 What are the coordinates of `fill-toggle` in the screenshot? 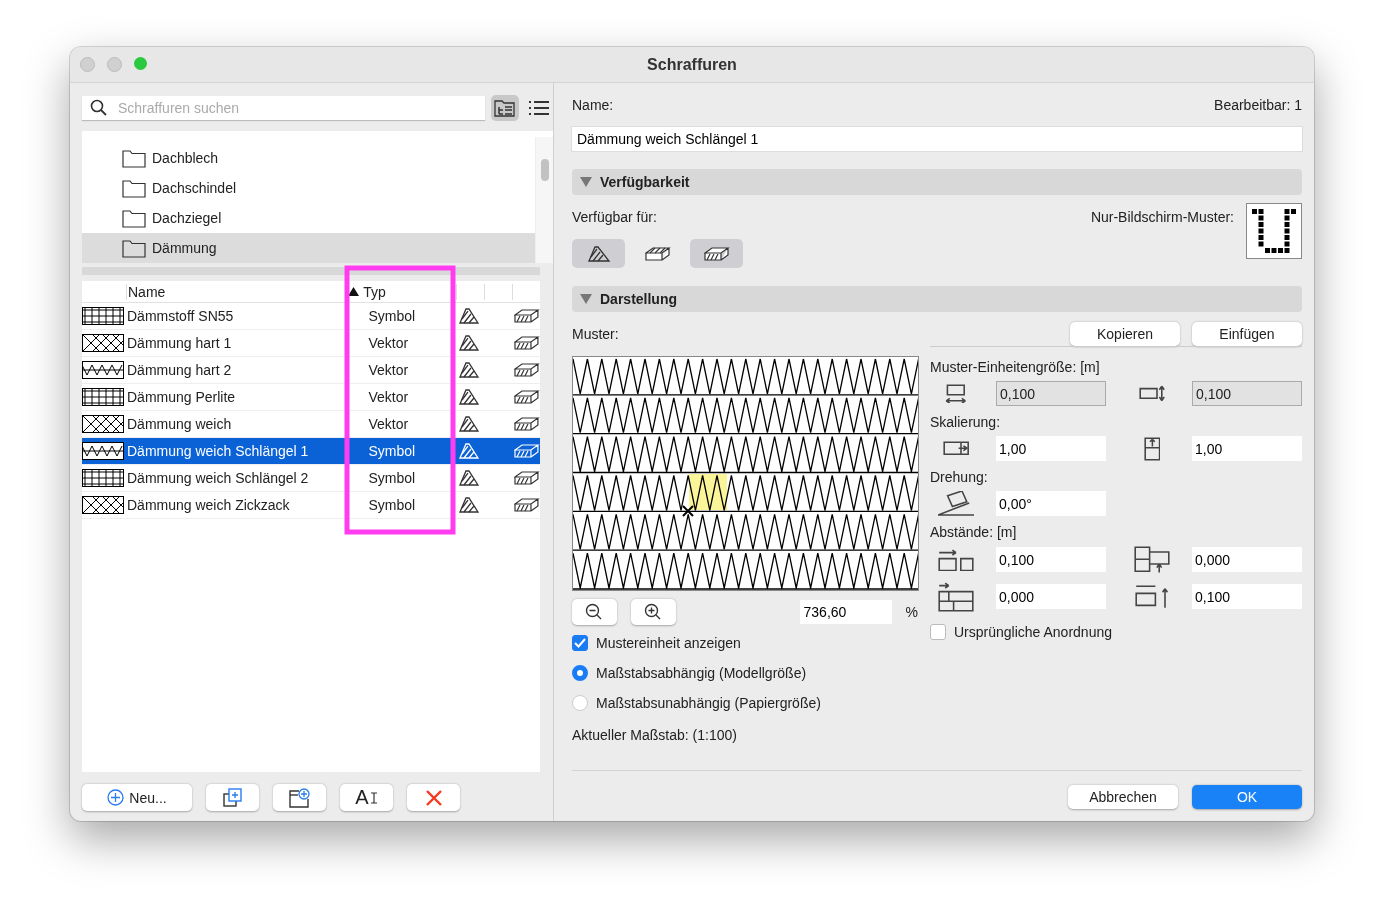 It's located at (598, 253).